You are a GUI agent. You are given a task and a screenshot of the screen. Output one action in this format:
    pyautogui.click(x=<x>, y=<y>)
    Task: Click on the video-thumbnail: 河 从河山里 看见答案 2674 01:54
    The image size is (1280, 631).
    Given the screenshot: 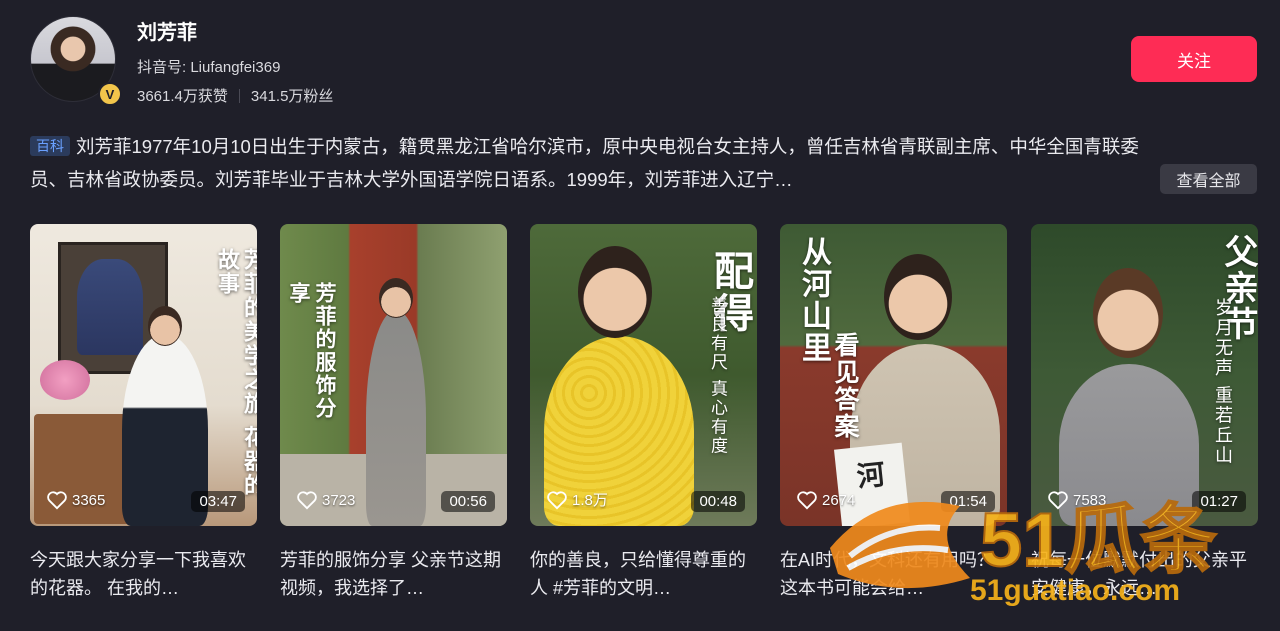 What is the action you would take?
    pyautogui.click(x=893, y=375)
    